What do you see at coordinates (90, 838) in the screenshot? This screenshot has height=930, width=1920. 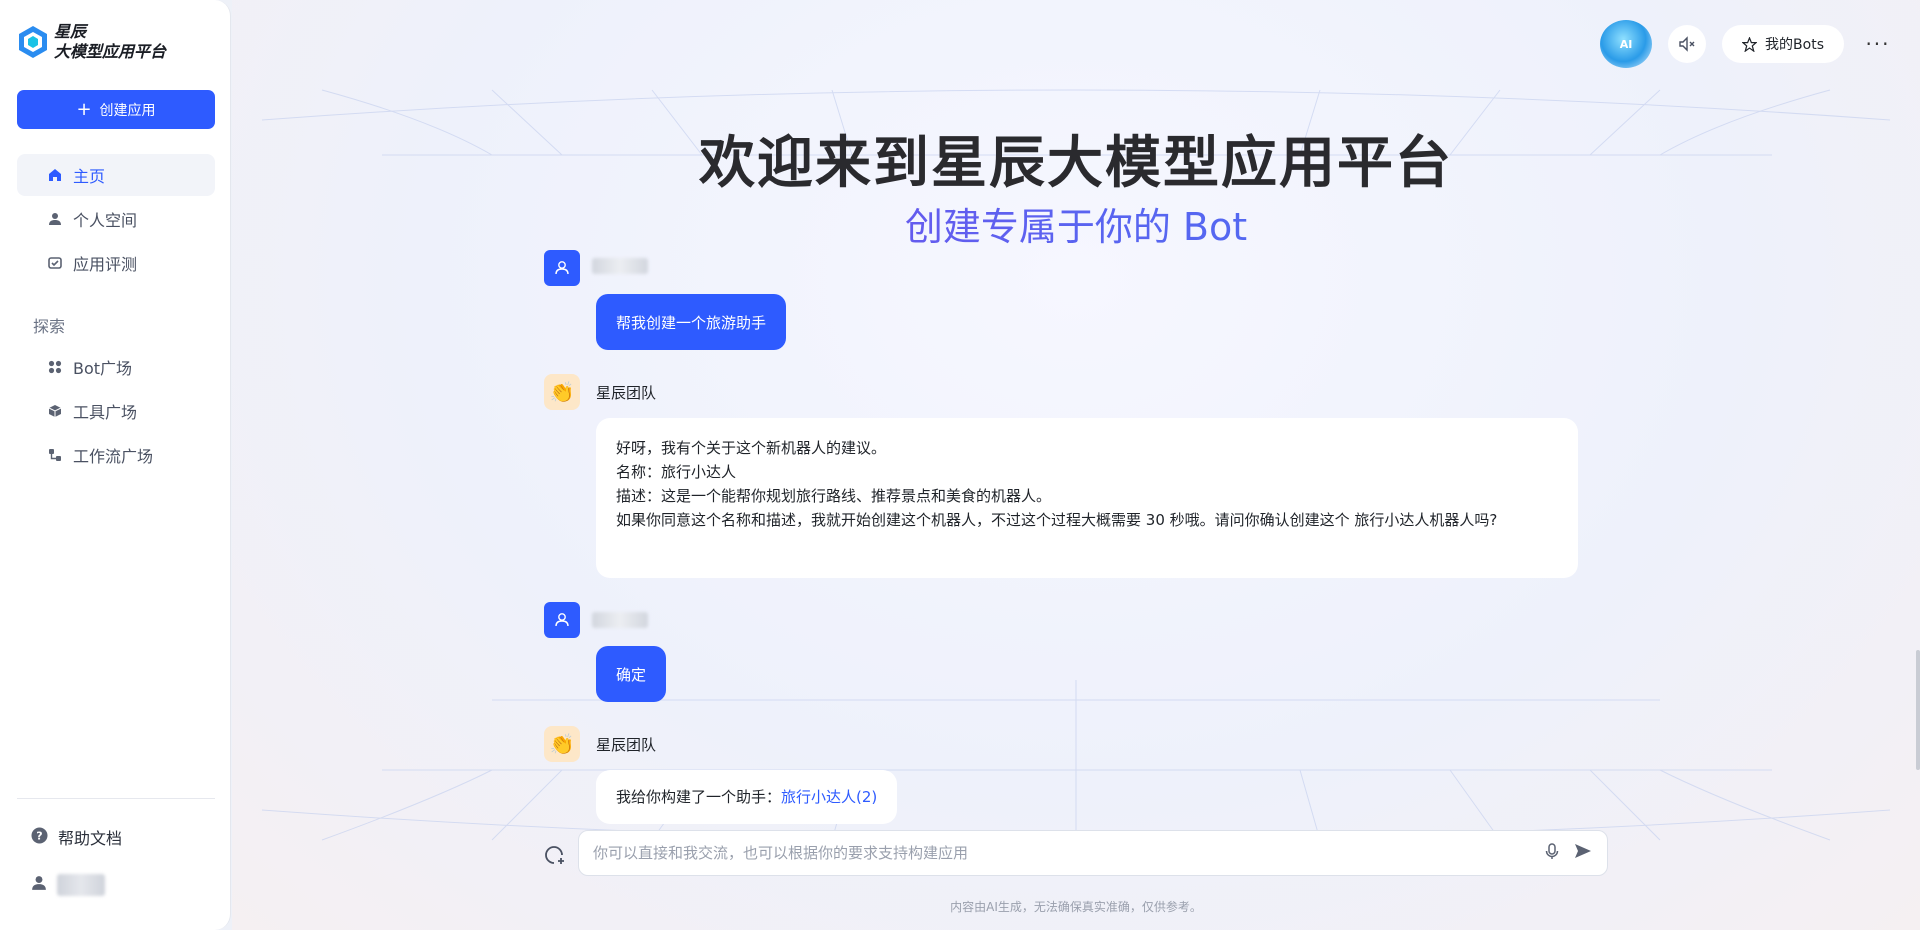 I see `help-docs-label: 帮助文档` at bounding box center [90, 838].